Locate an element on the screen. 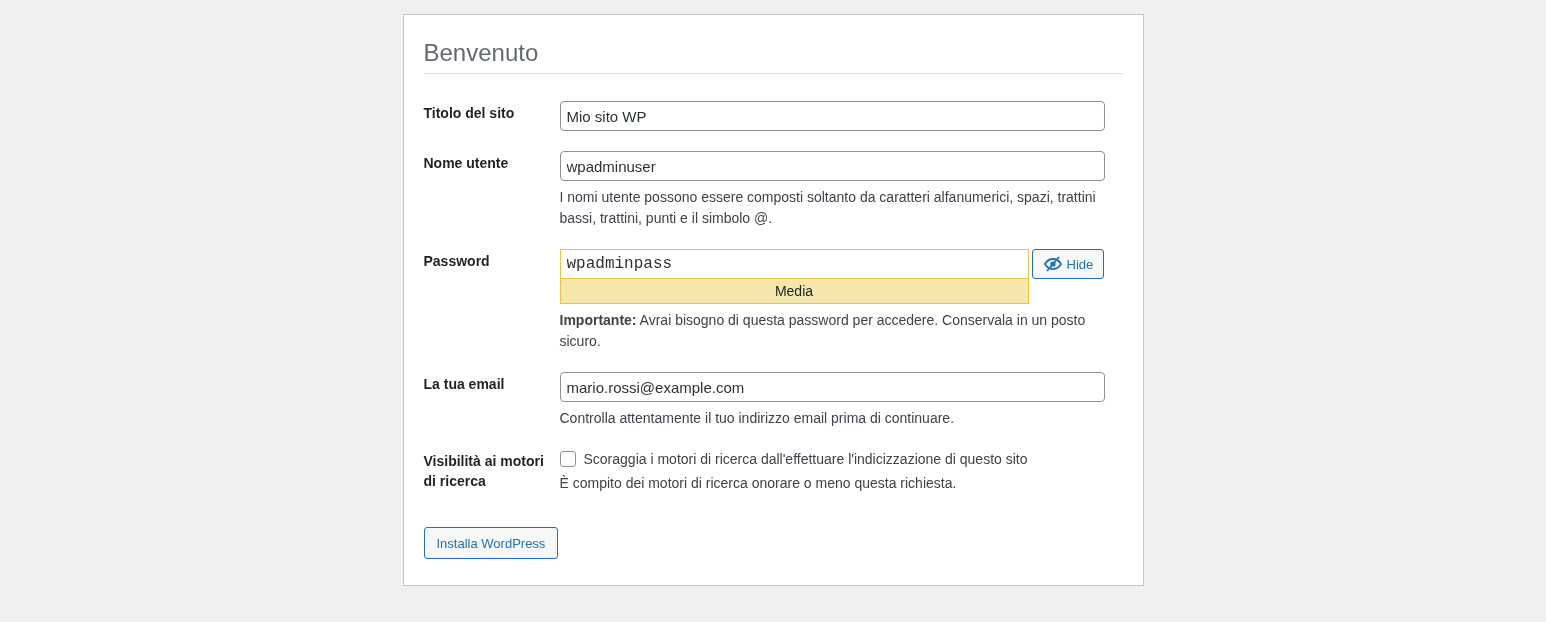 This screenshot has width=1546, height=622. hide-password-button: Hide is located at coordinates (1068, 264).